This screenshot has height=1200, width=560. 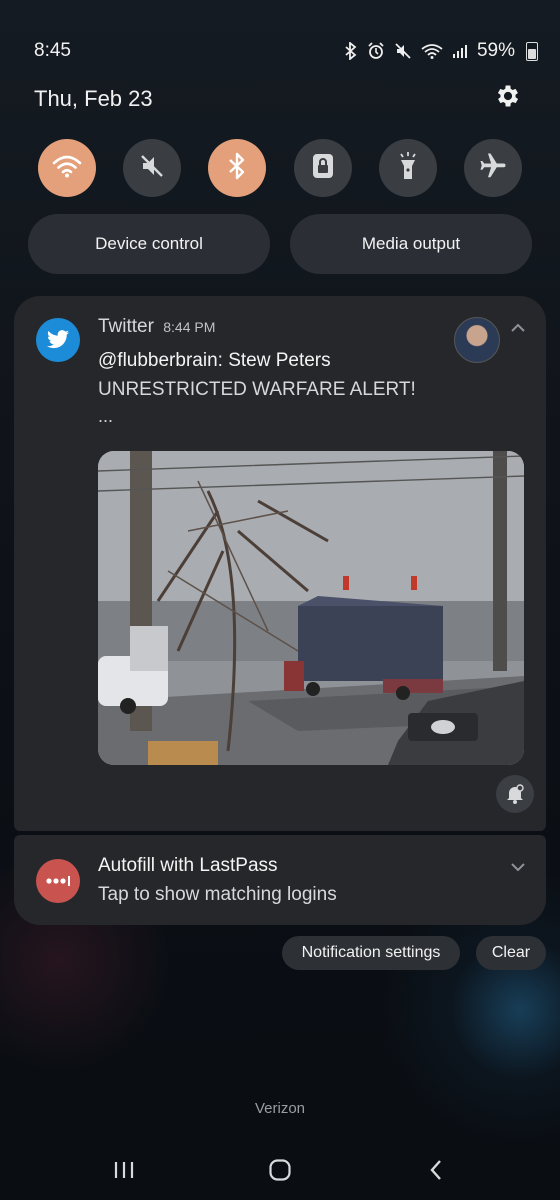 What do you see at coordinates (532, 51) in the screenshot?
I see `battery-icon` at bounding box center [532, 51].